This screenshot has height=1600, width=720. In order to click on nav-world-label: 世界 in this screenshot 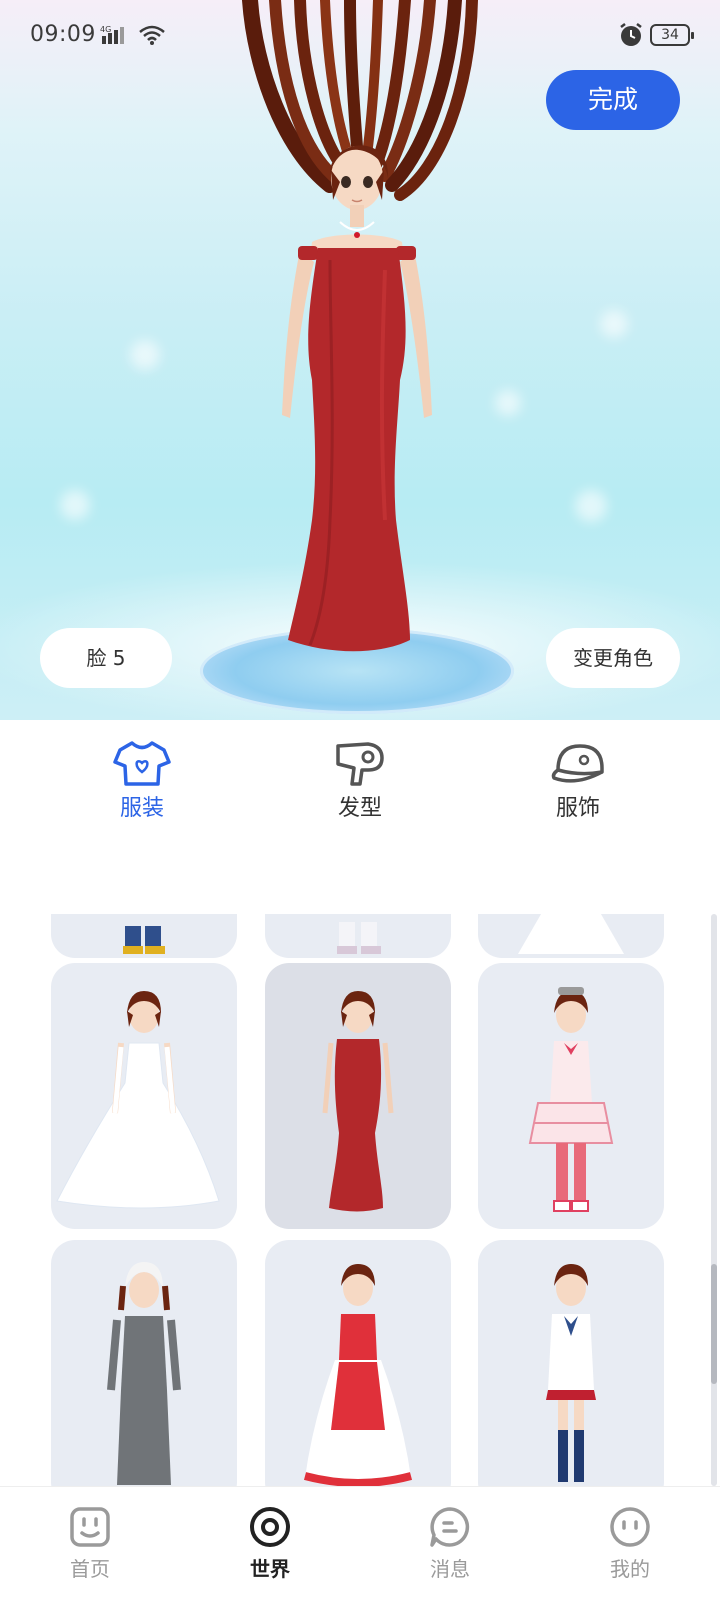, I will do `click(270, 1569)`.